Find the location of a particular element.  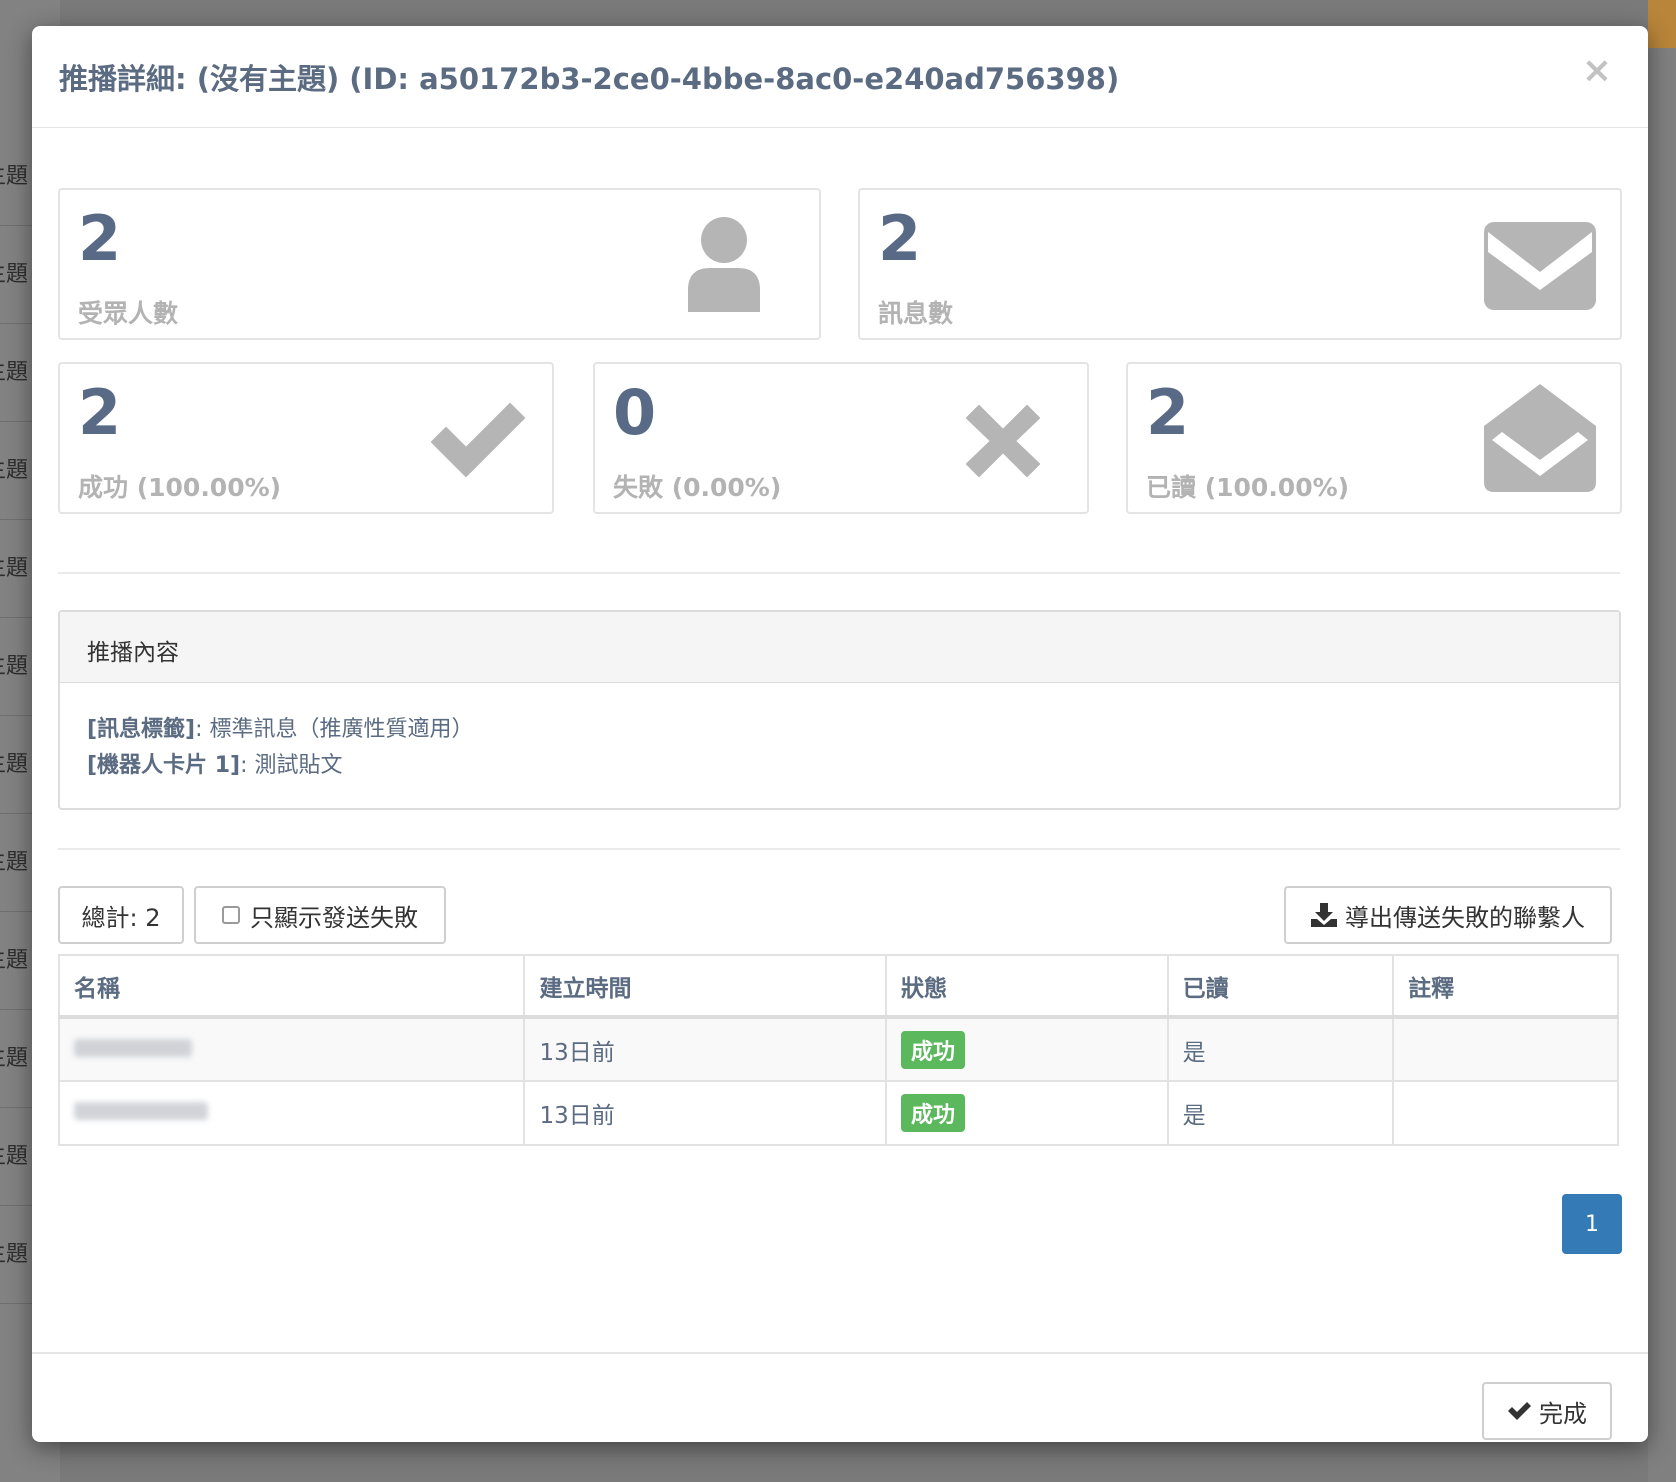

backdrop-right-edge is located at coordinates (1662, 741).